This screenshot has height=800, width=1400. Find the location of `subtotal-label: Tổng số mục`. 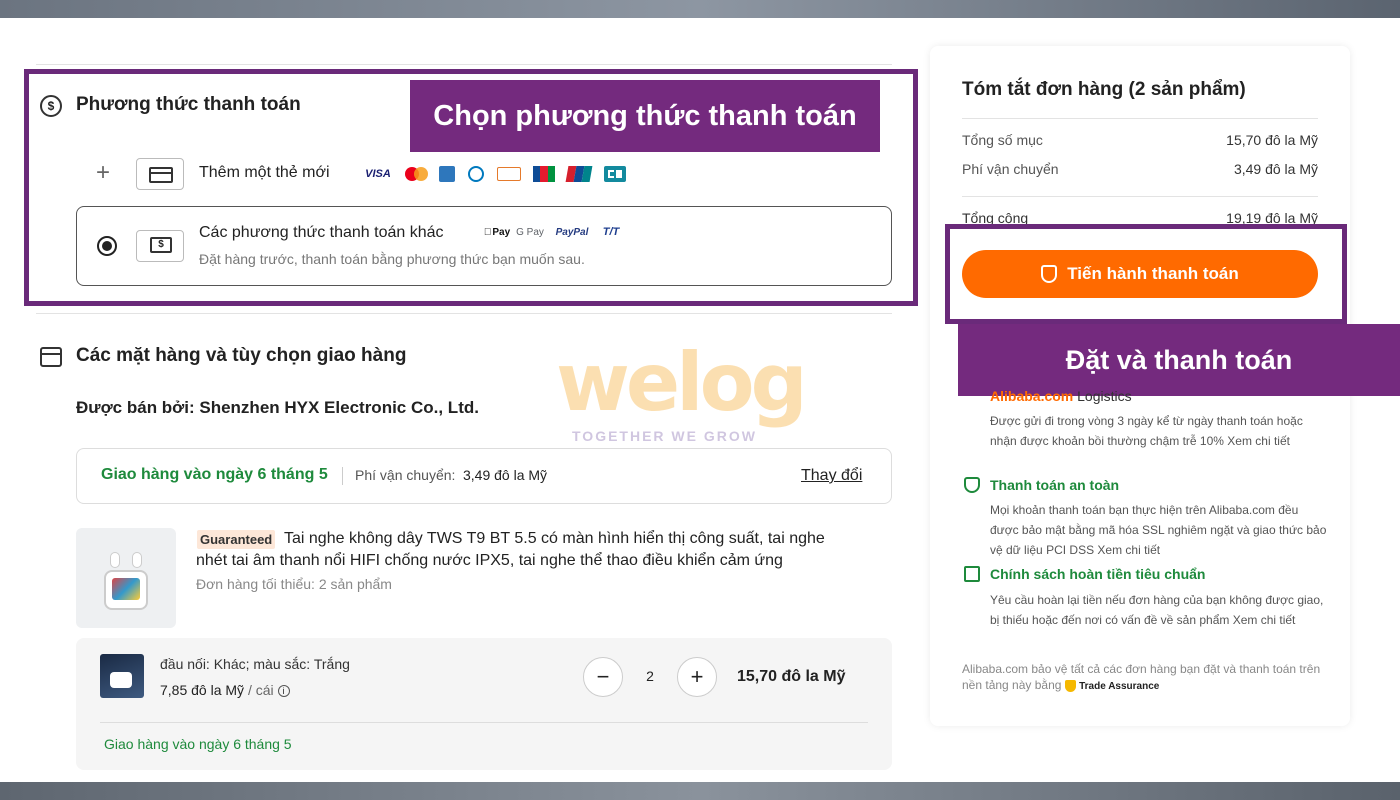

subtotal-label: Tổng số mục is located at coordinates (1002, 140).